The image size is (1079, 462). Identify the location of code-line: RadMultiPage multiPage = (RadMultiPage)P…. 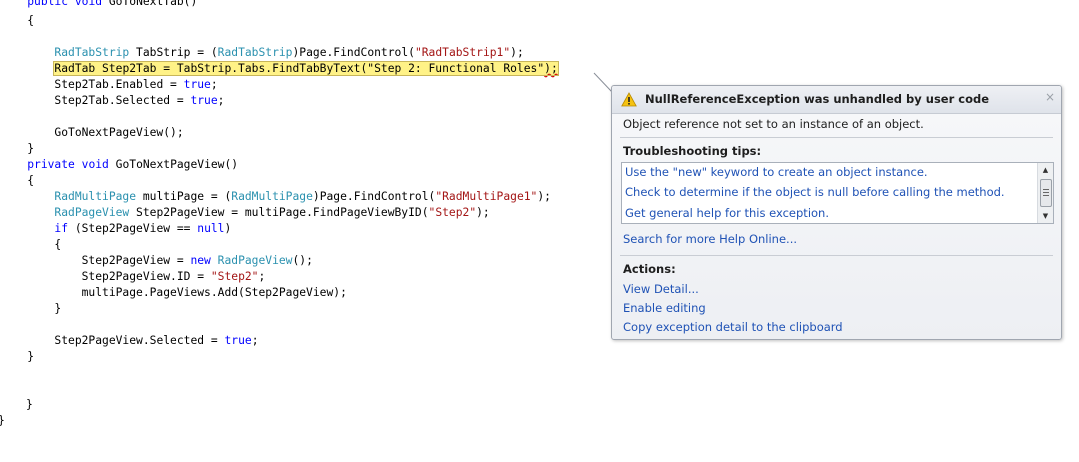
(302, 196).